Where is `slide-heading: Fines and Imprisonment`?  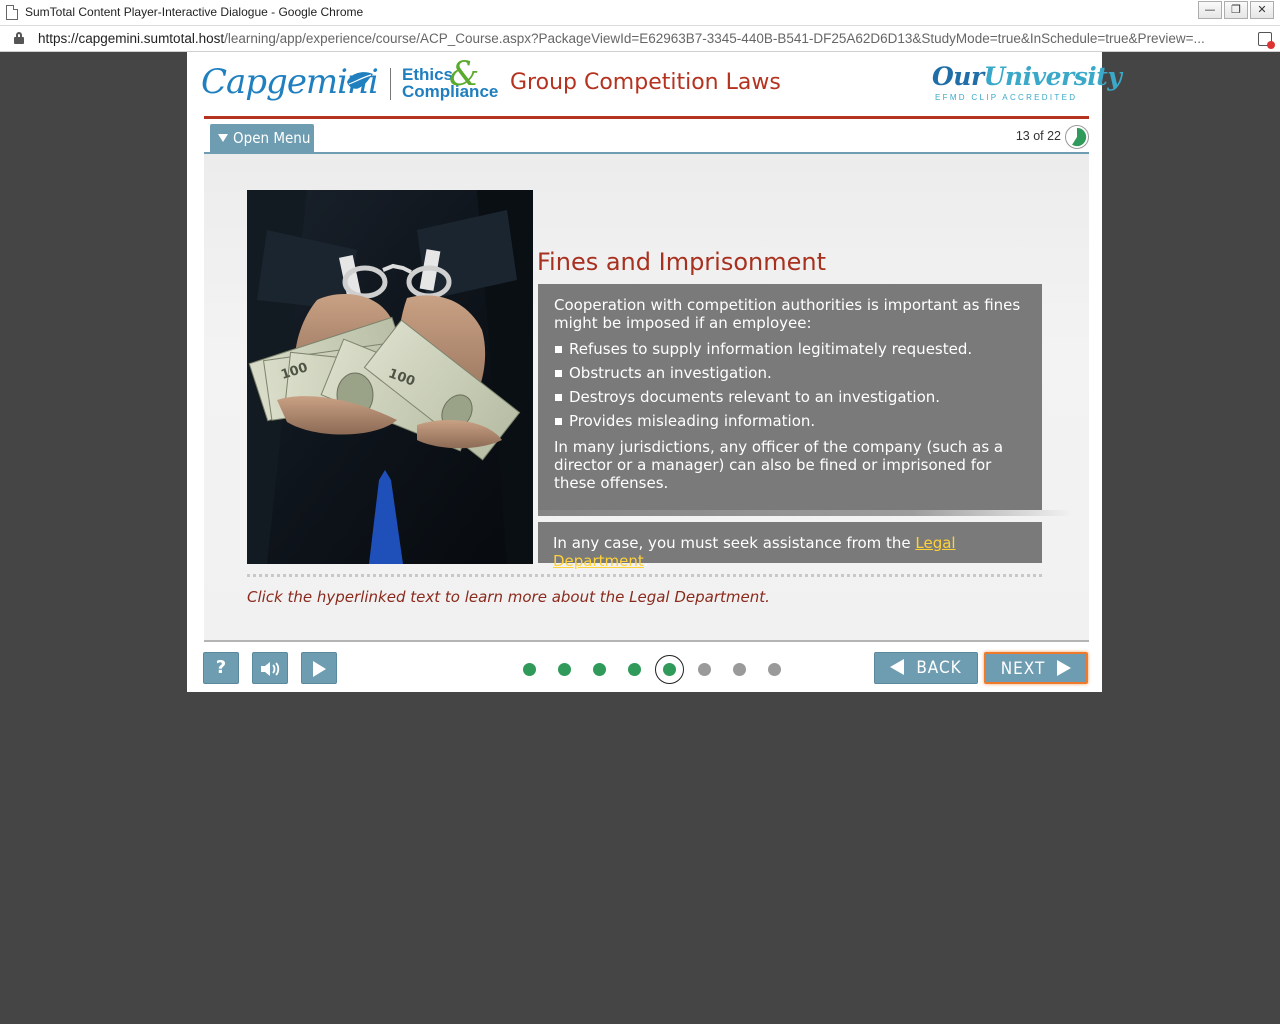 slide-heading: Fines and Imprisonment is located at coordinates (682, 262).